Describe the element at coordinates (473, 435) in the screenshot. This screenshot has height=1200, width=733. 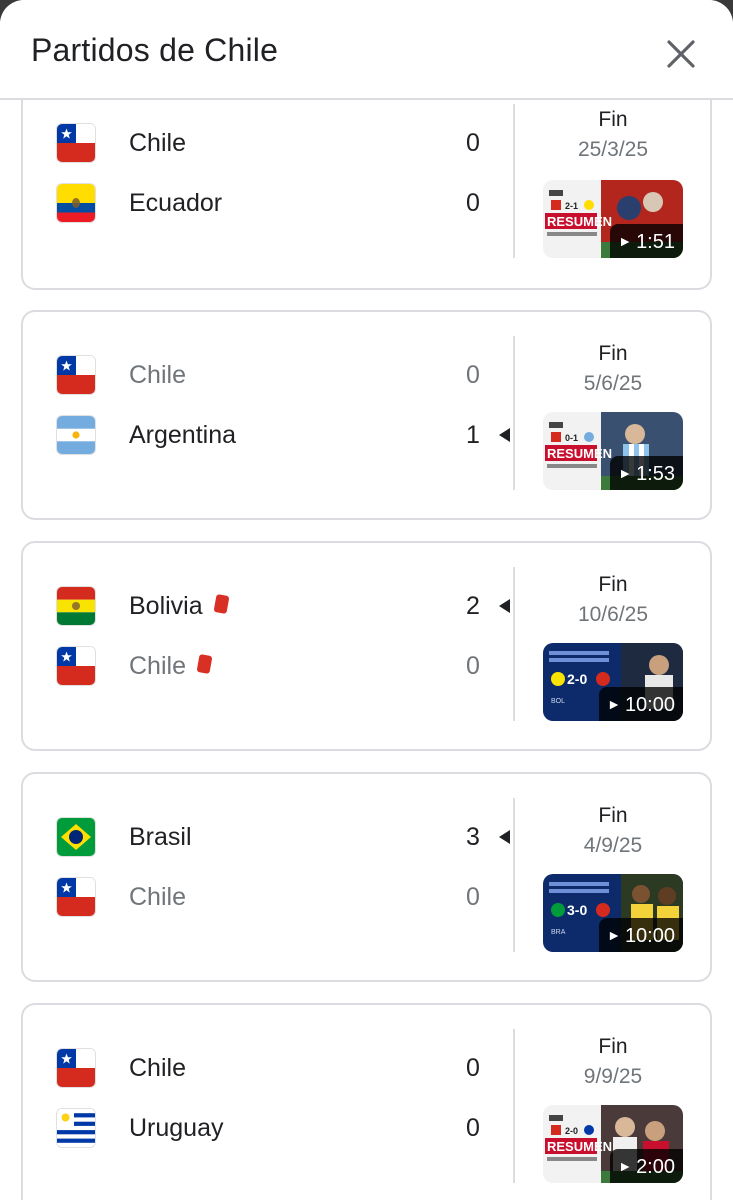
I see `team-score: 1` at that location.